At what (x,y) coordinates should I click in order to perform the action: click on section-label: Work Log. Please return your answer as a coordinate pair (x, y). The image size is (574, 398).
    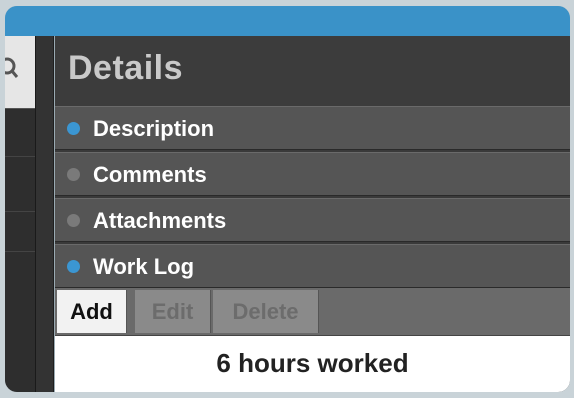
    Looking at the image, I should click on (144, 266).